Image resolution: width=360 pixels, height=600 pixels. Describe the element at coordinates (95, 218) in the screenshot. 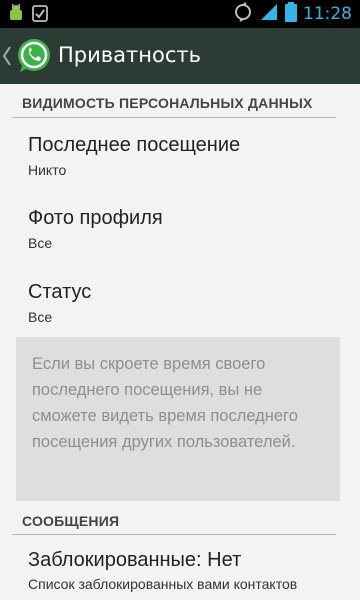

I see `profile-photo-label: Фото профиля` at that location.